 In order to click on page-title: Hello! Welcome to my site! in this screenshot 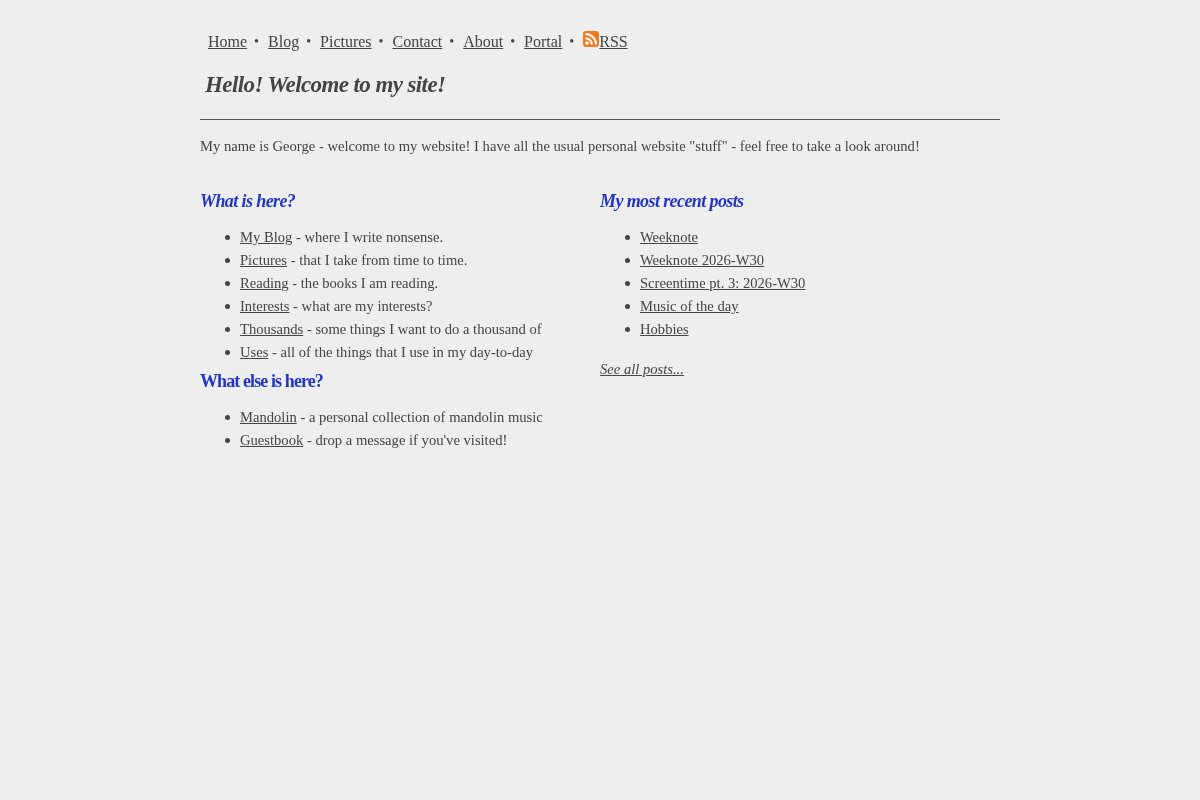, I will do `click(325, 85)`.